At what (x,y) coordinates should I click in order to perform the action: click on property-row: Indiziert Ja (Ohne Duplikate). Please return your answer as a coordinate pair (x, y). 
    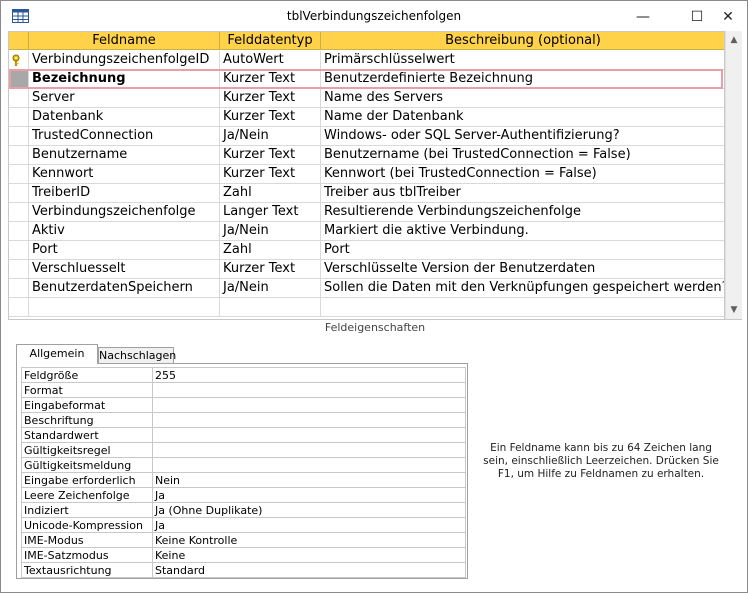
    Looking at the image, I should click on (243, 510).